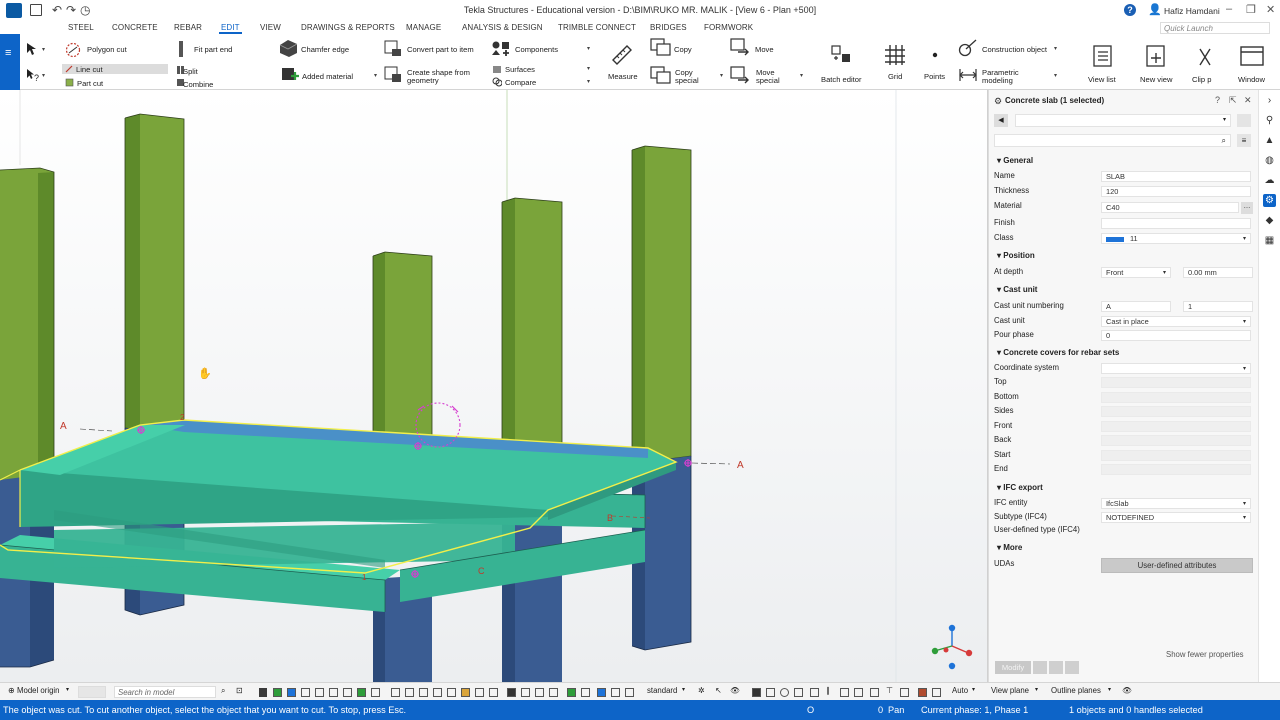  What do you see at coordinates (701, 690) in the screenshot?
I see `settings-small-icon: ✲` at bounding box center [701, 690].